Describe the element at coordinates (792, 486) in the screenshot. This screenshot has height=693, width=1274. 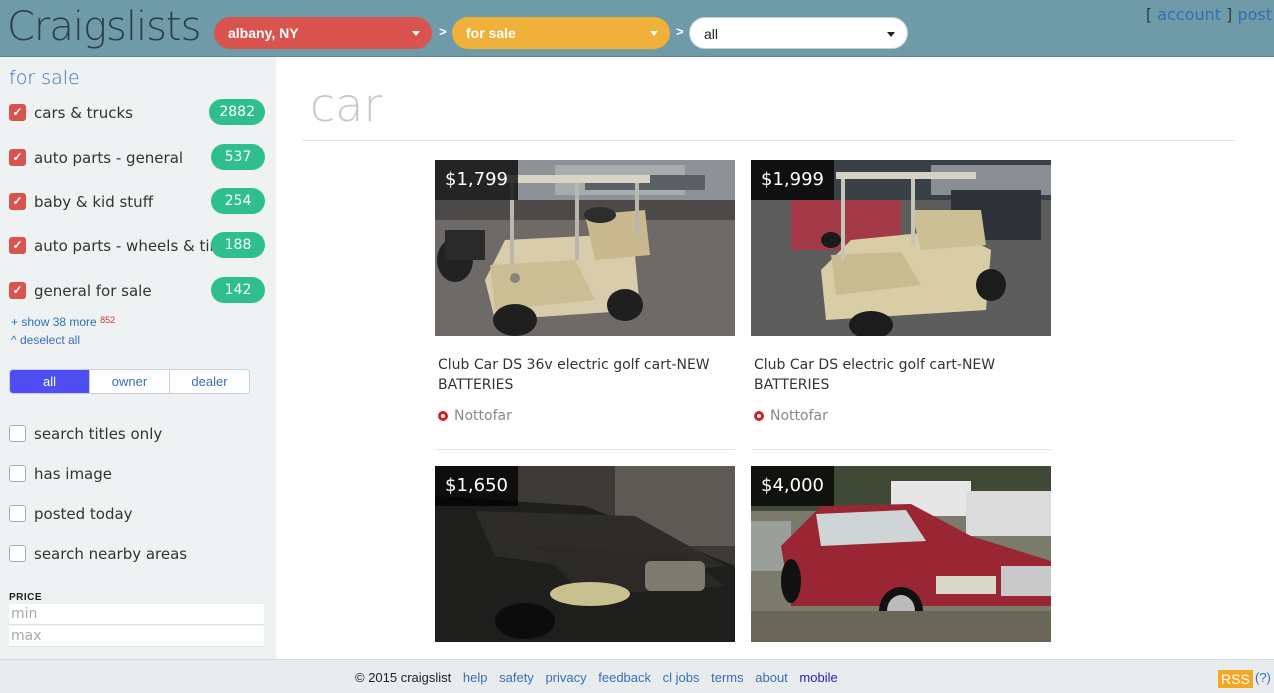
I see `price-tag: $4,000` at that location.